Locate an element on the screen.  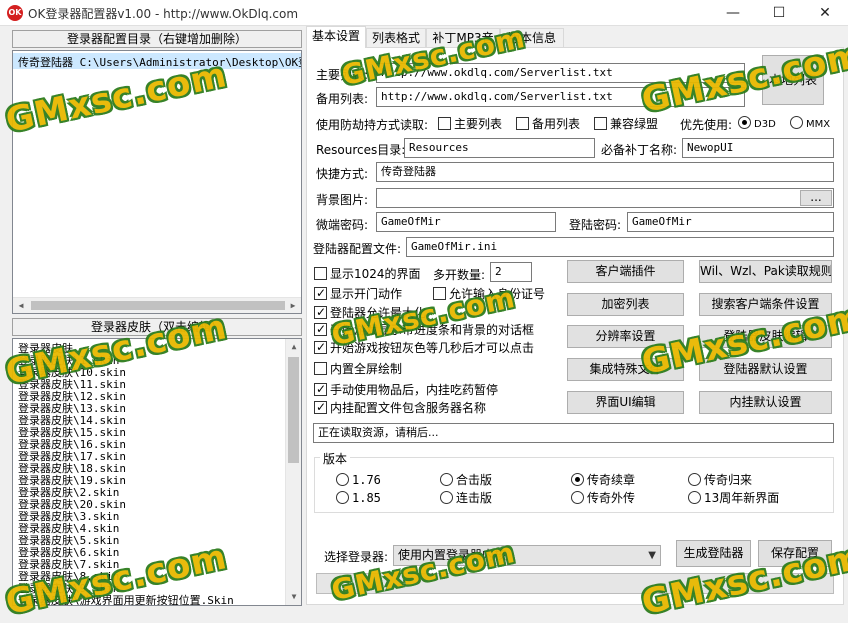
wil-rules-button: Wil、Wzl、Pak读取规则 is located at coordinates (765, 271).